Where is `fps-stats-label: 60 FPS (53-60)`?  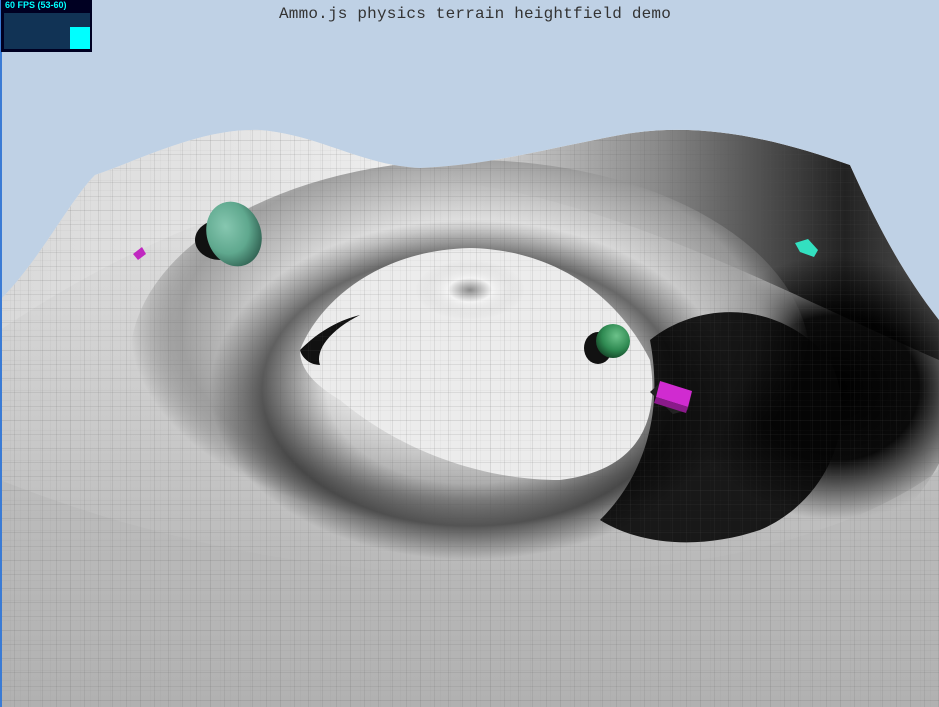
fps-stats-label: 60 FPS (53-60) is located at coordinates (36, 5).